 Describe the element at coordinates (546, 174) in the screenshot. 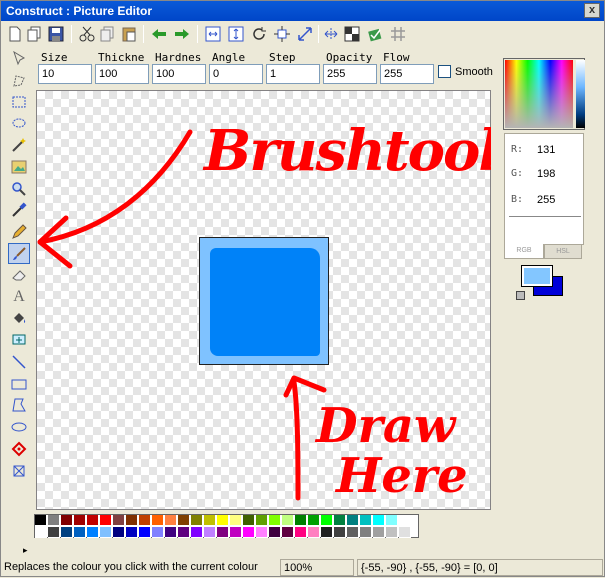

I see `green-value: 198` at that location.